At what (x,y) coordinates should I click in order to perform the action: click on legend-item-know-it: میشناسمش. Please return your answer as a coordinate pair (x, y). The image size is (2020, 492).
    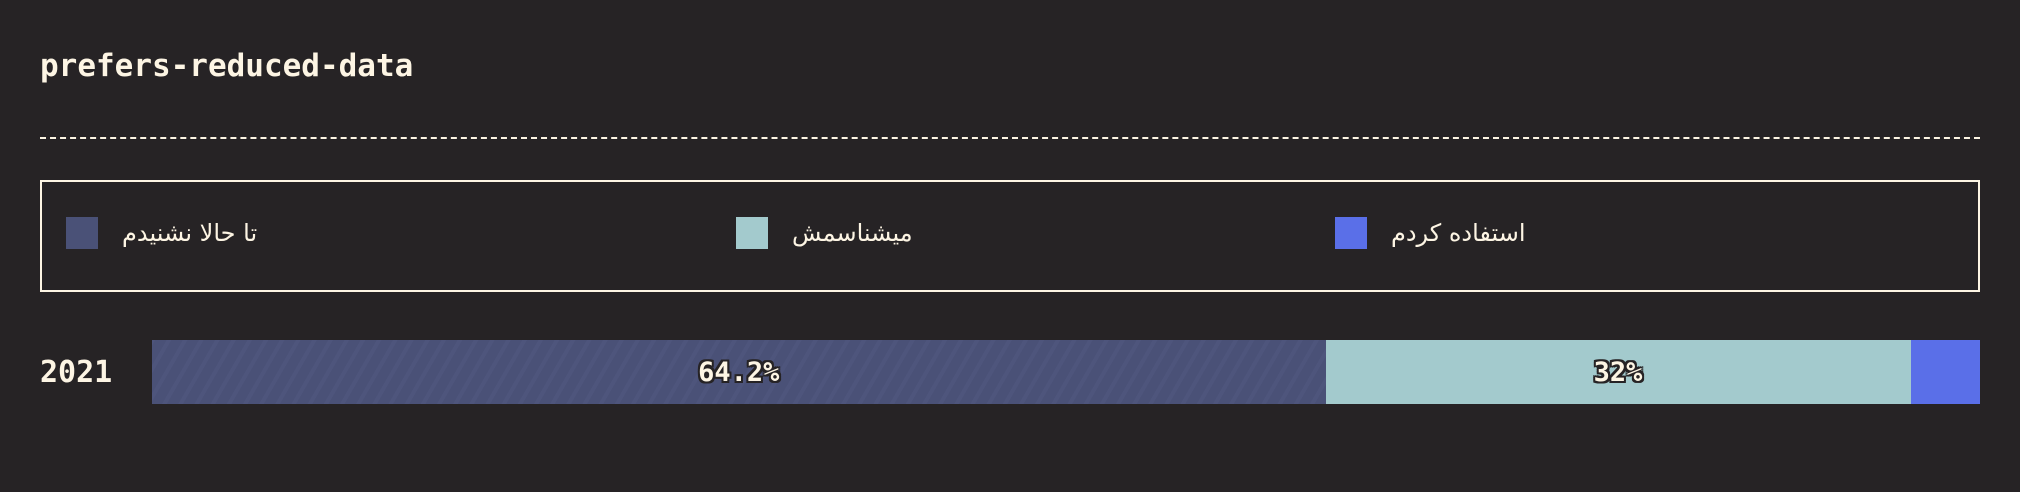
    Looking at the image, I should click on (824, 233).